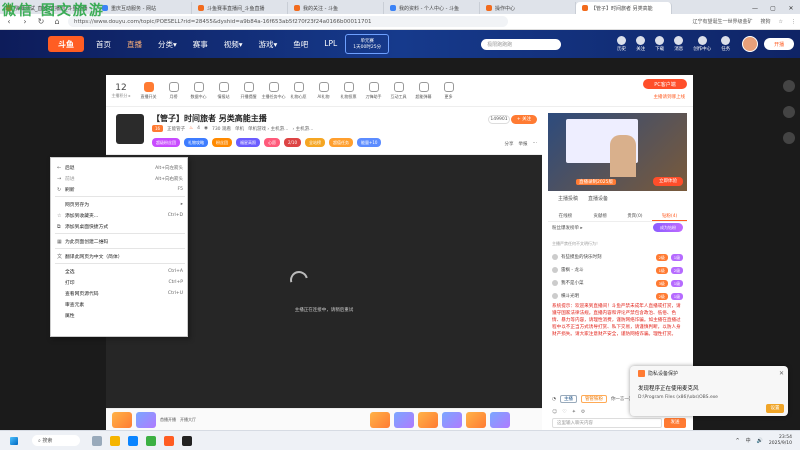 Image resolution: width=800 pixels, height=450 pixels. I want to click on tool-item: 开播提醒, so click(248, 90).